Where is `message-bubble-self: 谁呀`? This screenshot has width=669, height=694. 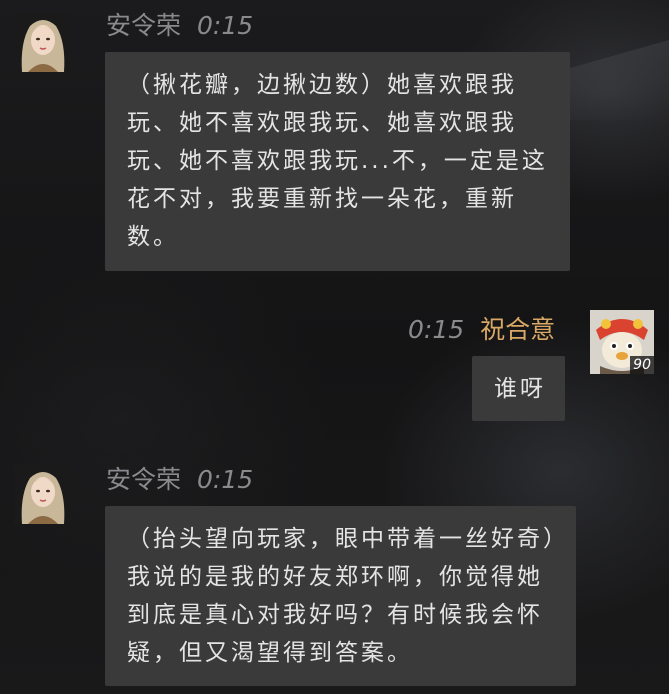
message-bubble-self: 谁呀 is located at coordinates (518, 388).